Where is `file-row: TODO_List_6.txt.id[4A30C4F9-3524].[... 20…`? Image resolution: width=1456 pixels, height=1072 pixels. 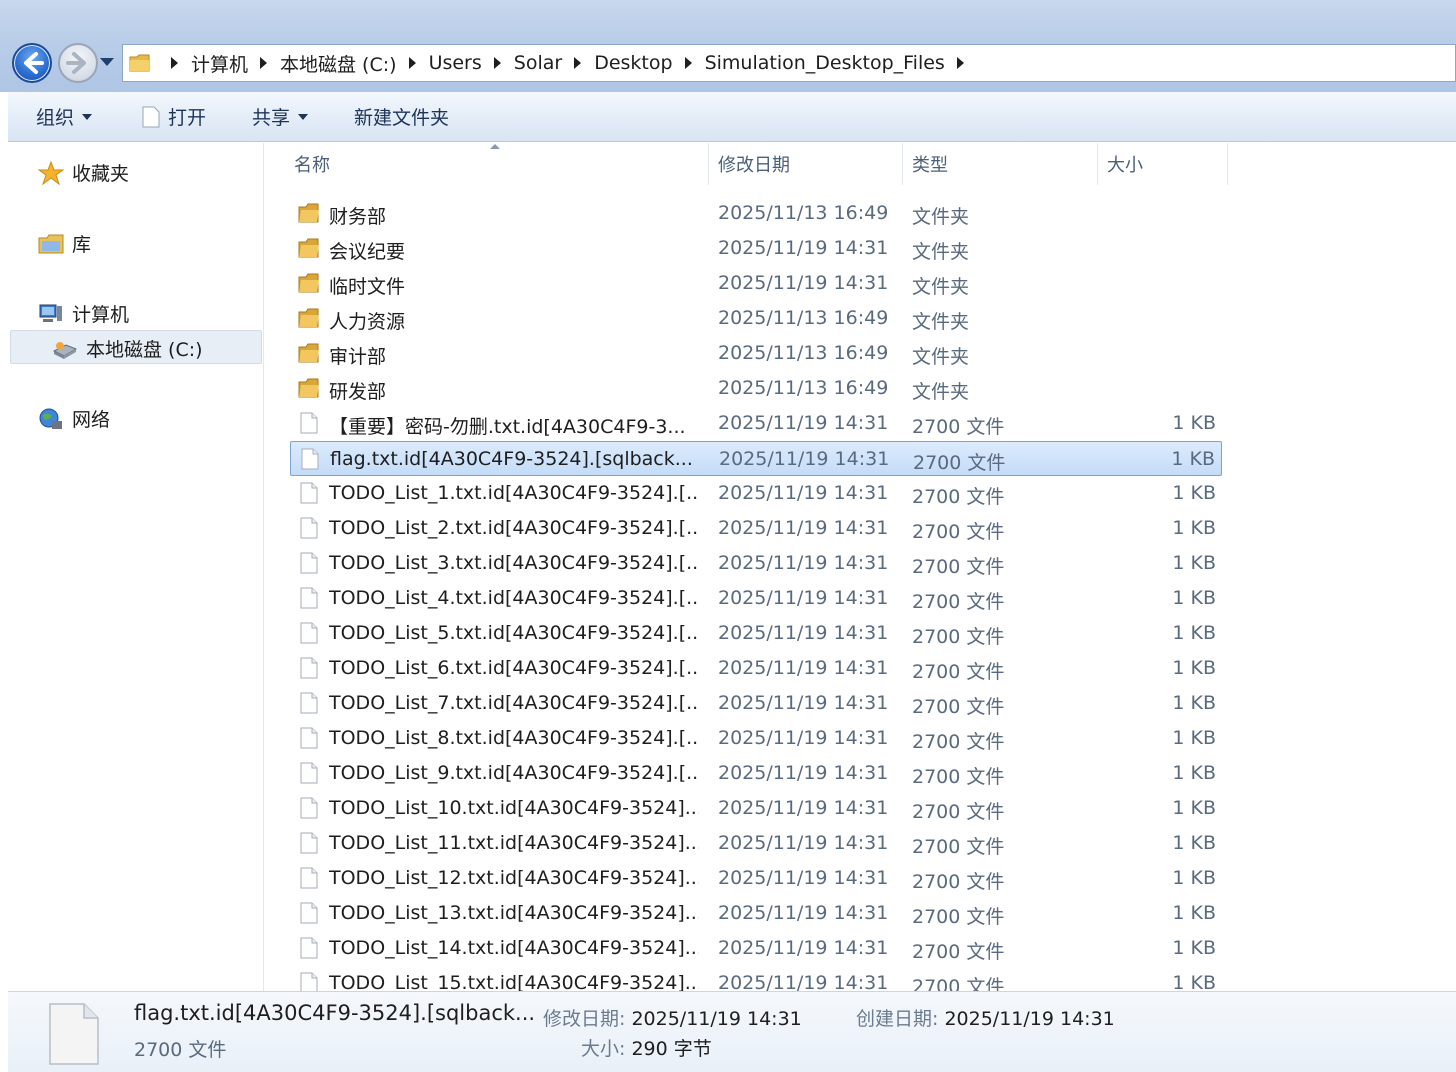
file-row: TODO_List_6.txt.id[4A30C4F9-3524].[... 20… is located at coordinates (756, 668).